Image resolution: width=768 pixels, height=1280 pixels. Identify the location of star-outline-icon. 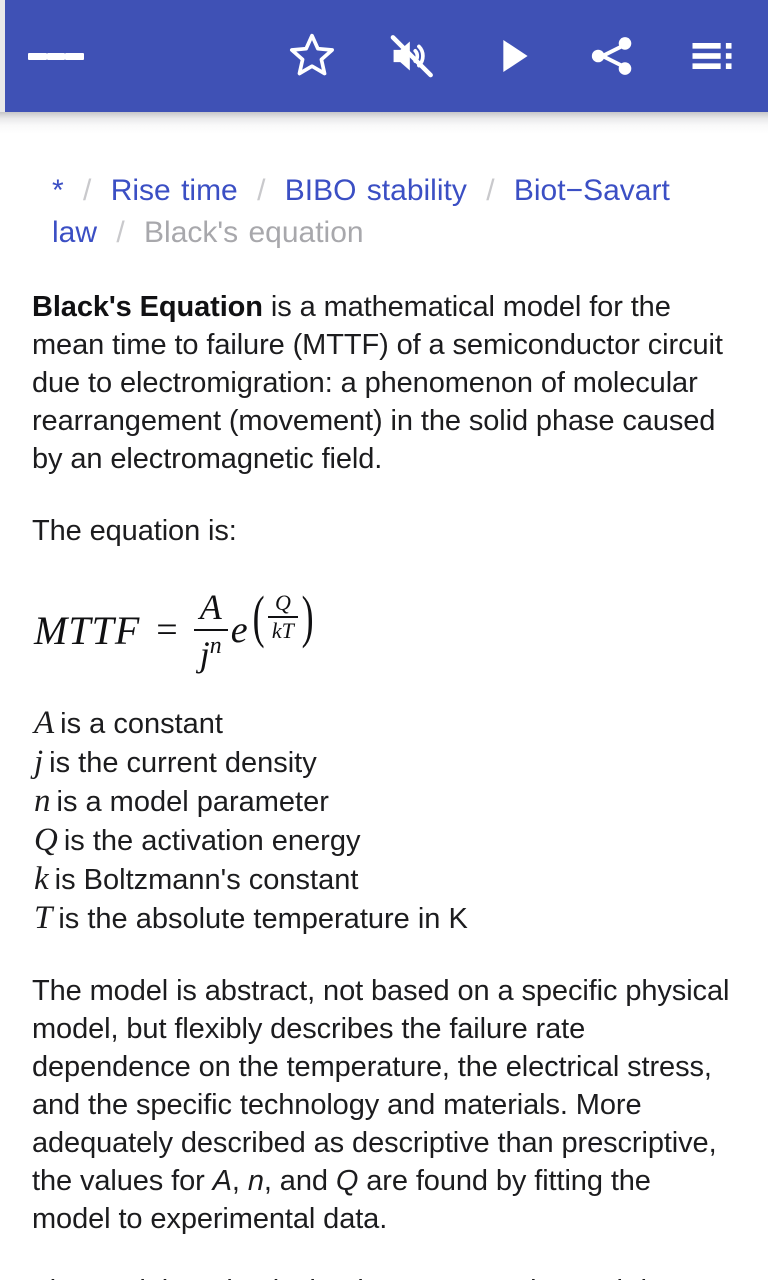
(312, 56).